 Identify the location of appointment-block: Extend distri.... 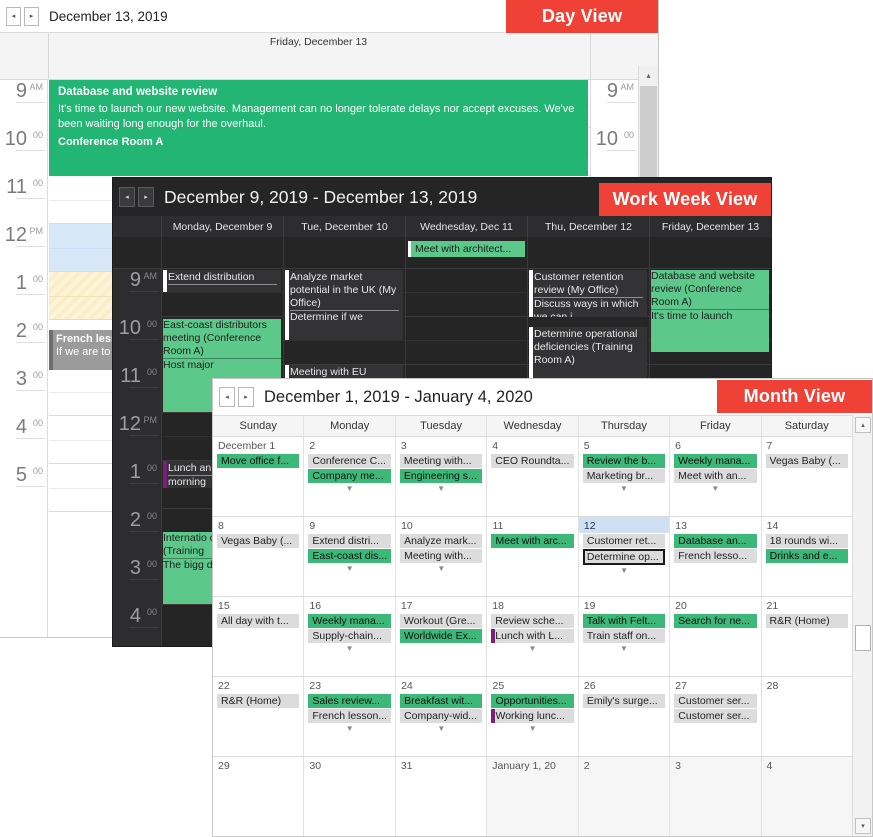
(350, 541).